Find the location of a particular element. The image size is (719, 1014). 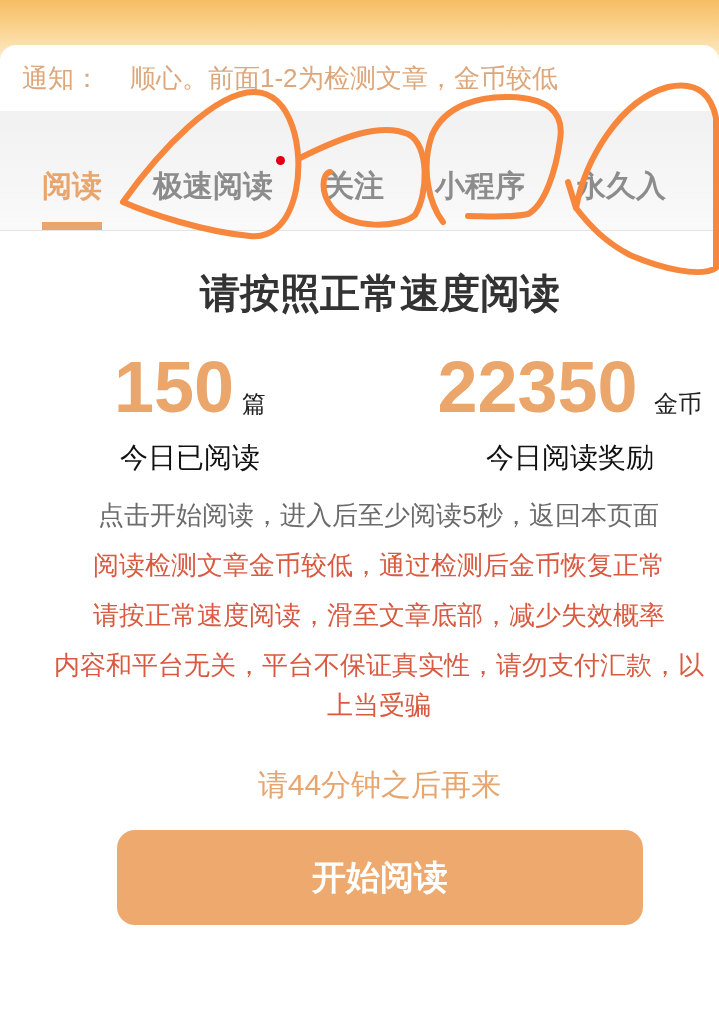

tab: 极速阅读 is located at coordinates (213, 199).